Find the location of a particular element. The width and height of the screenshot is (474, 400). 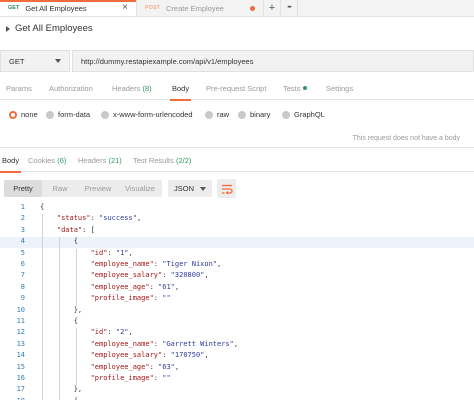

line-number: 8 is located at coordinates (22, 286).